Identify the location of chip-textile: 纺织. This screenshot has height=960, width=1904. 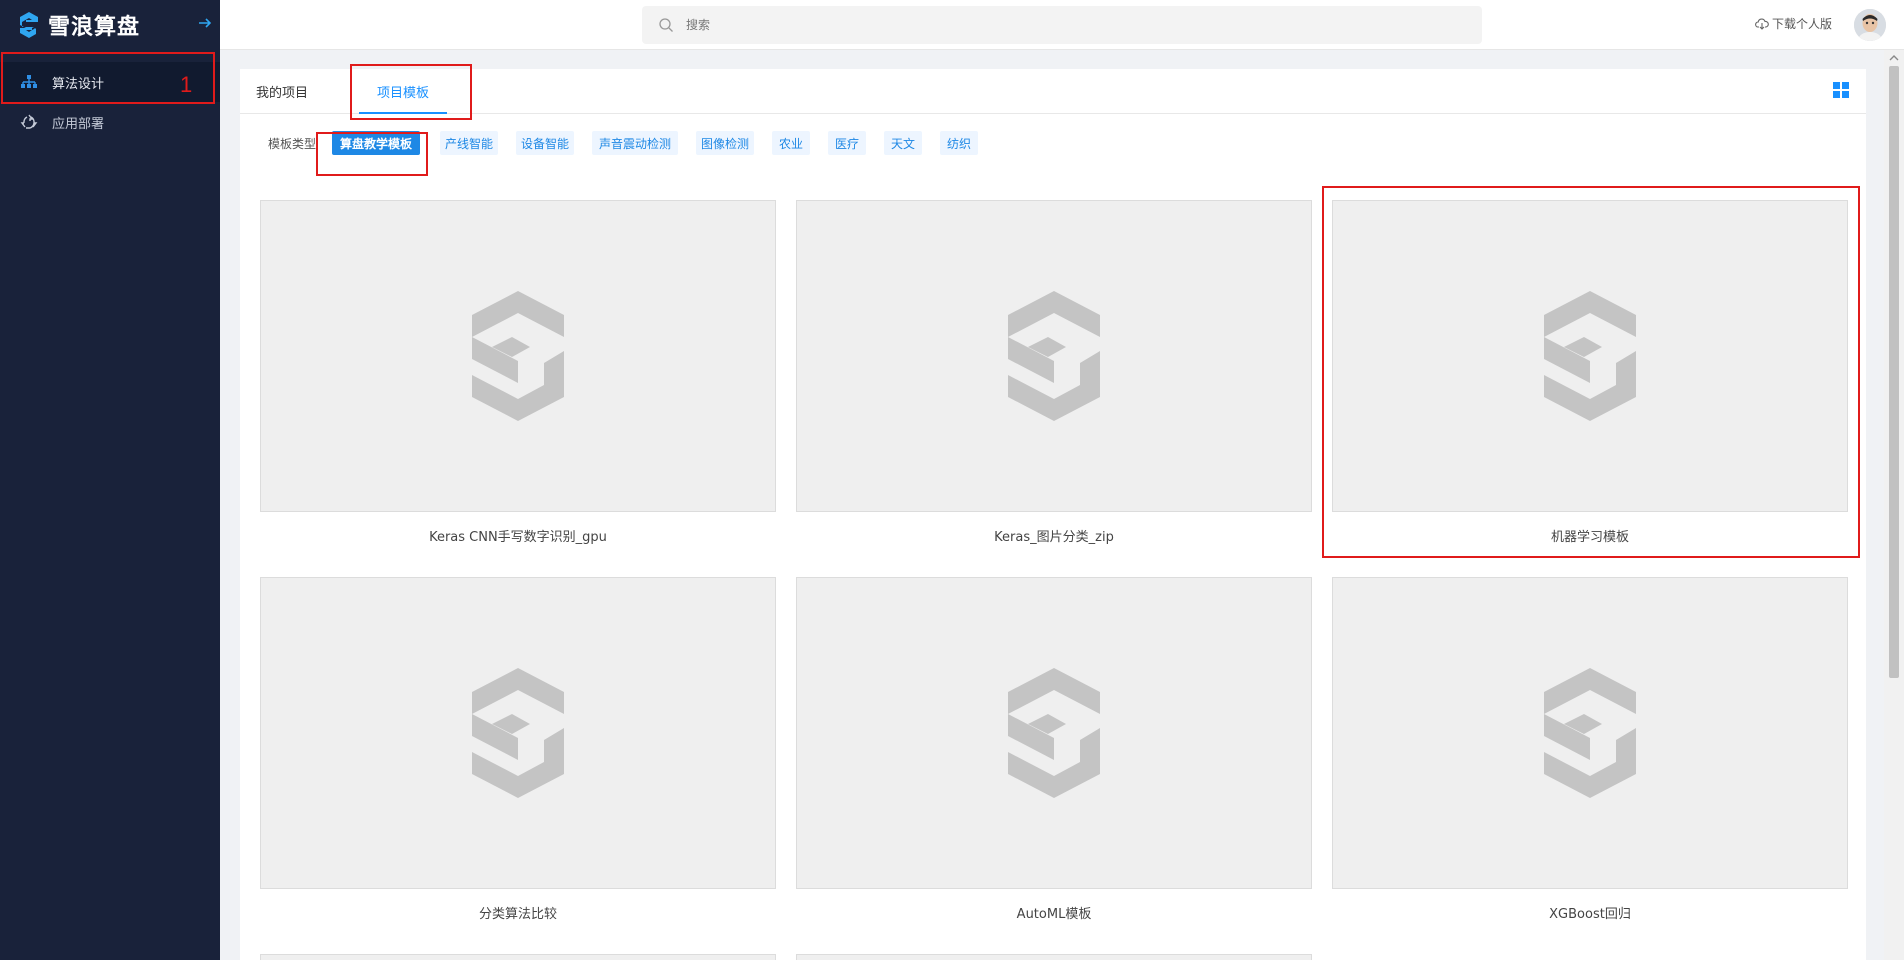
(959, 143).